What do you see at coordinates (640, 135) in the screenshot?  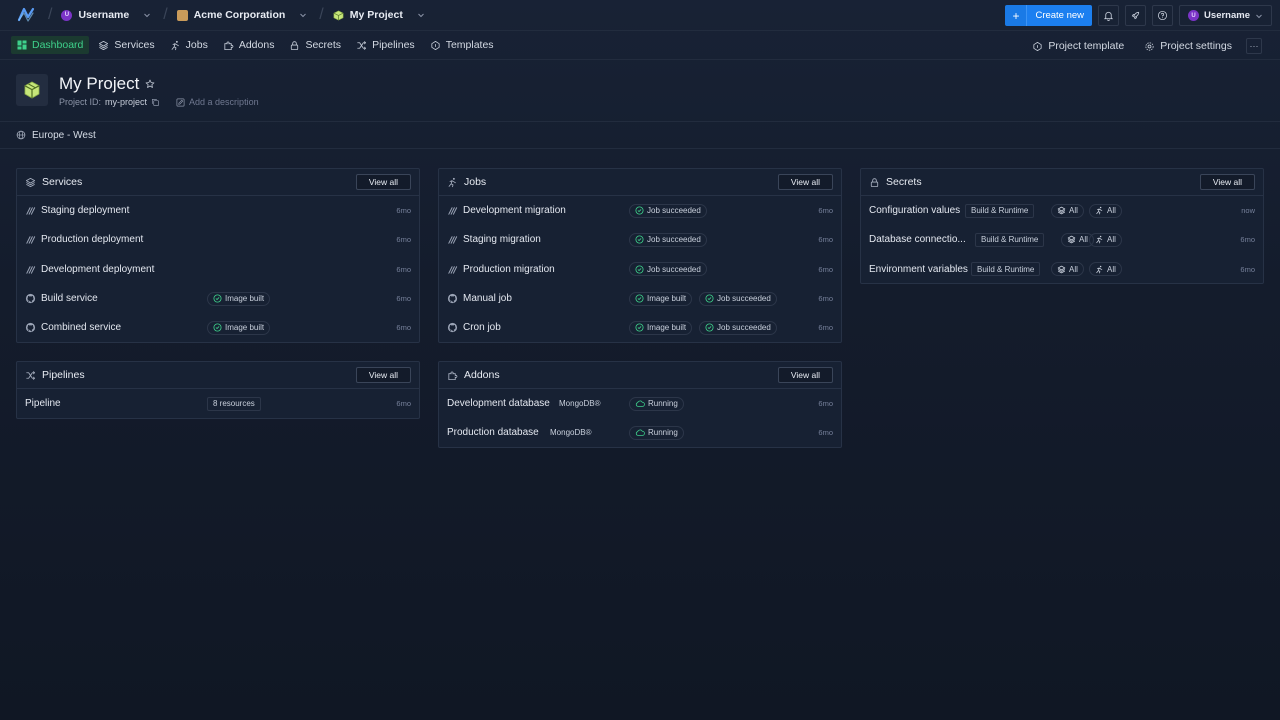 I see `region-bar: Europe - West` at bounding box center [640, 135].